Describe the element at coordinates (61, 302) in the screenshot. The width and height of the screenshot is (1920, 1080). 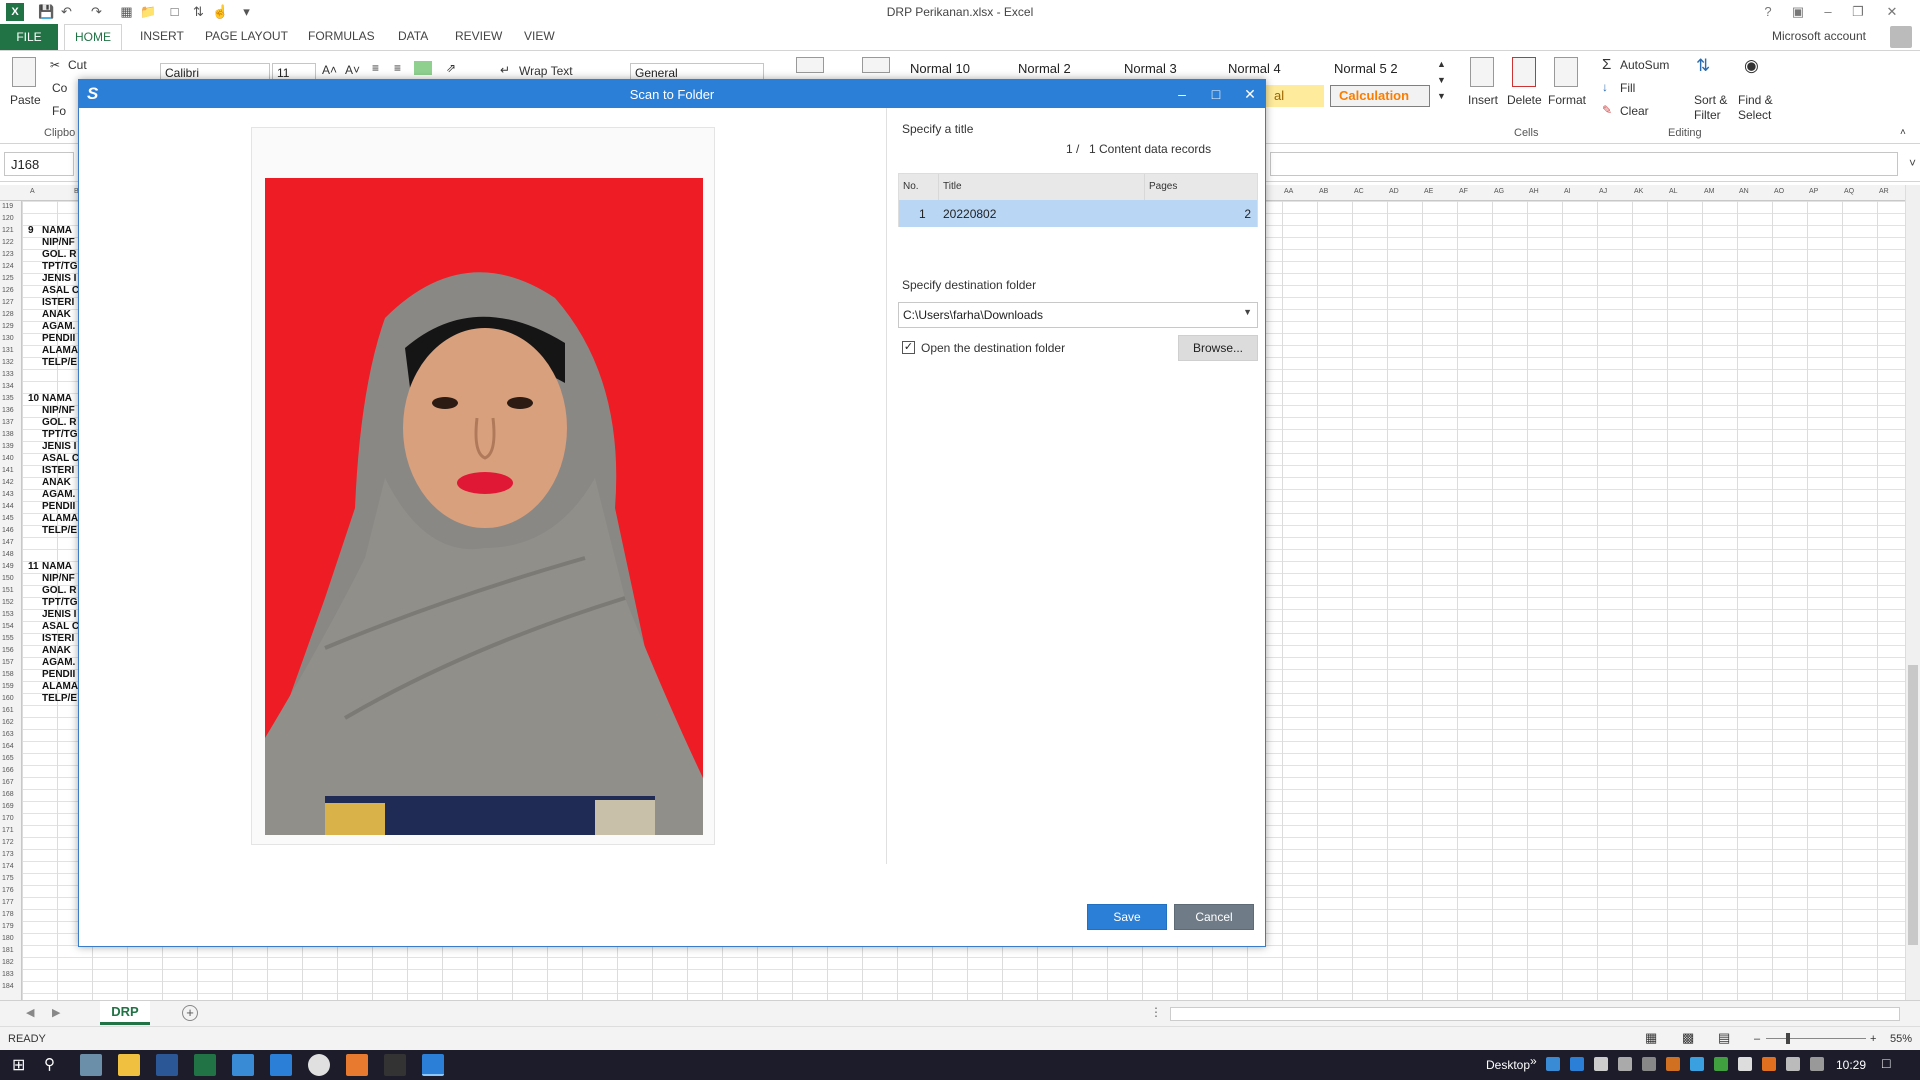
I see `record-field-label: ISTERI` at that location.